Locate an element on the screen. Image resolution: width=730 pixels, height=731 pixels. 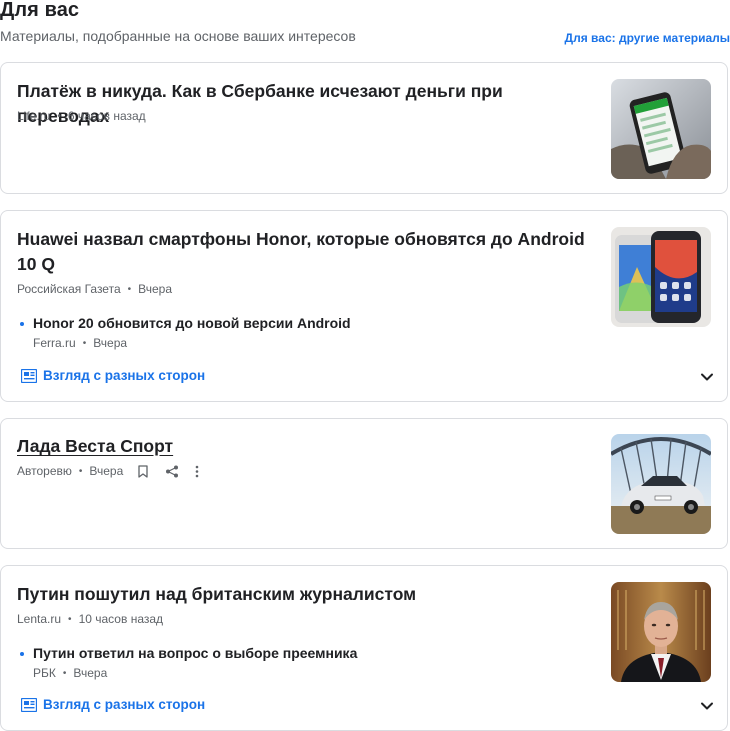
source-name: Авторевю is located at coordinates (44, 471).